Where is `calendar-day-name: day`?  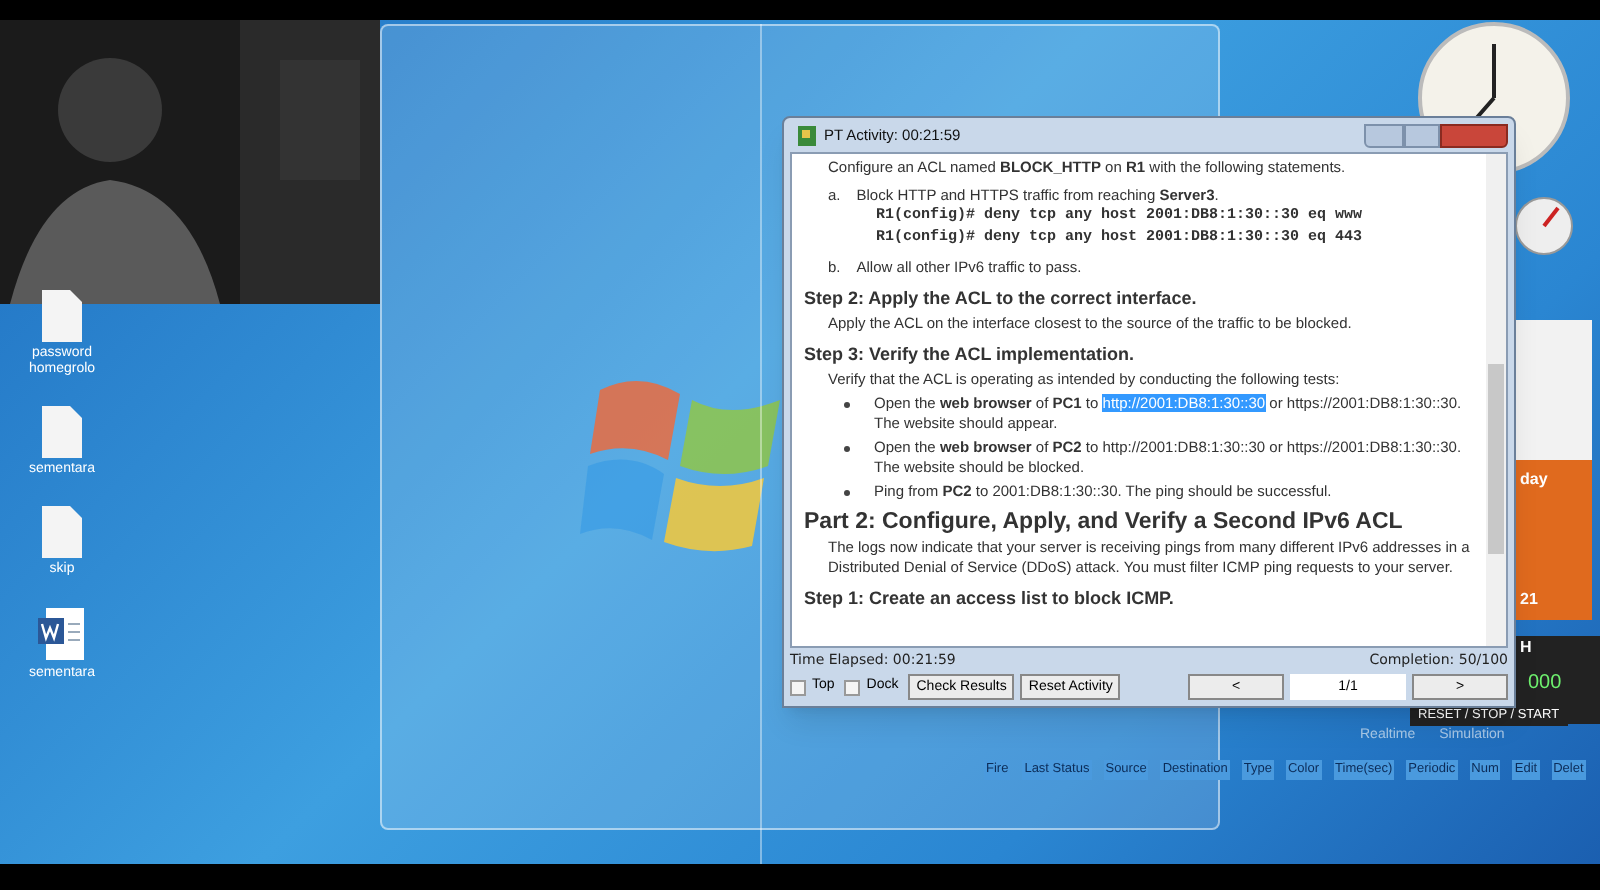 calendar-day-name: day is located at coordinates (1535, 480).